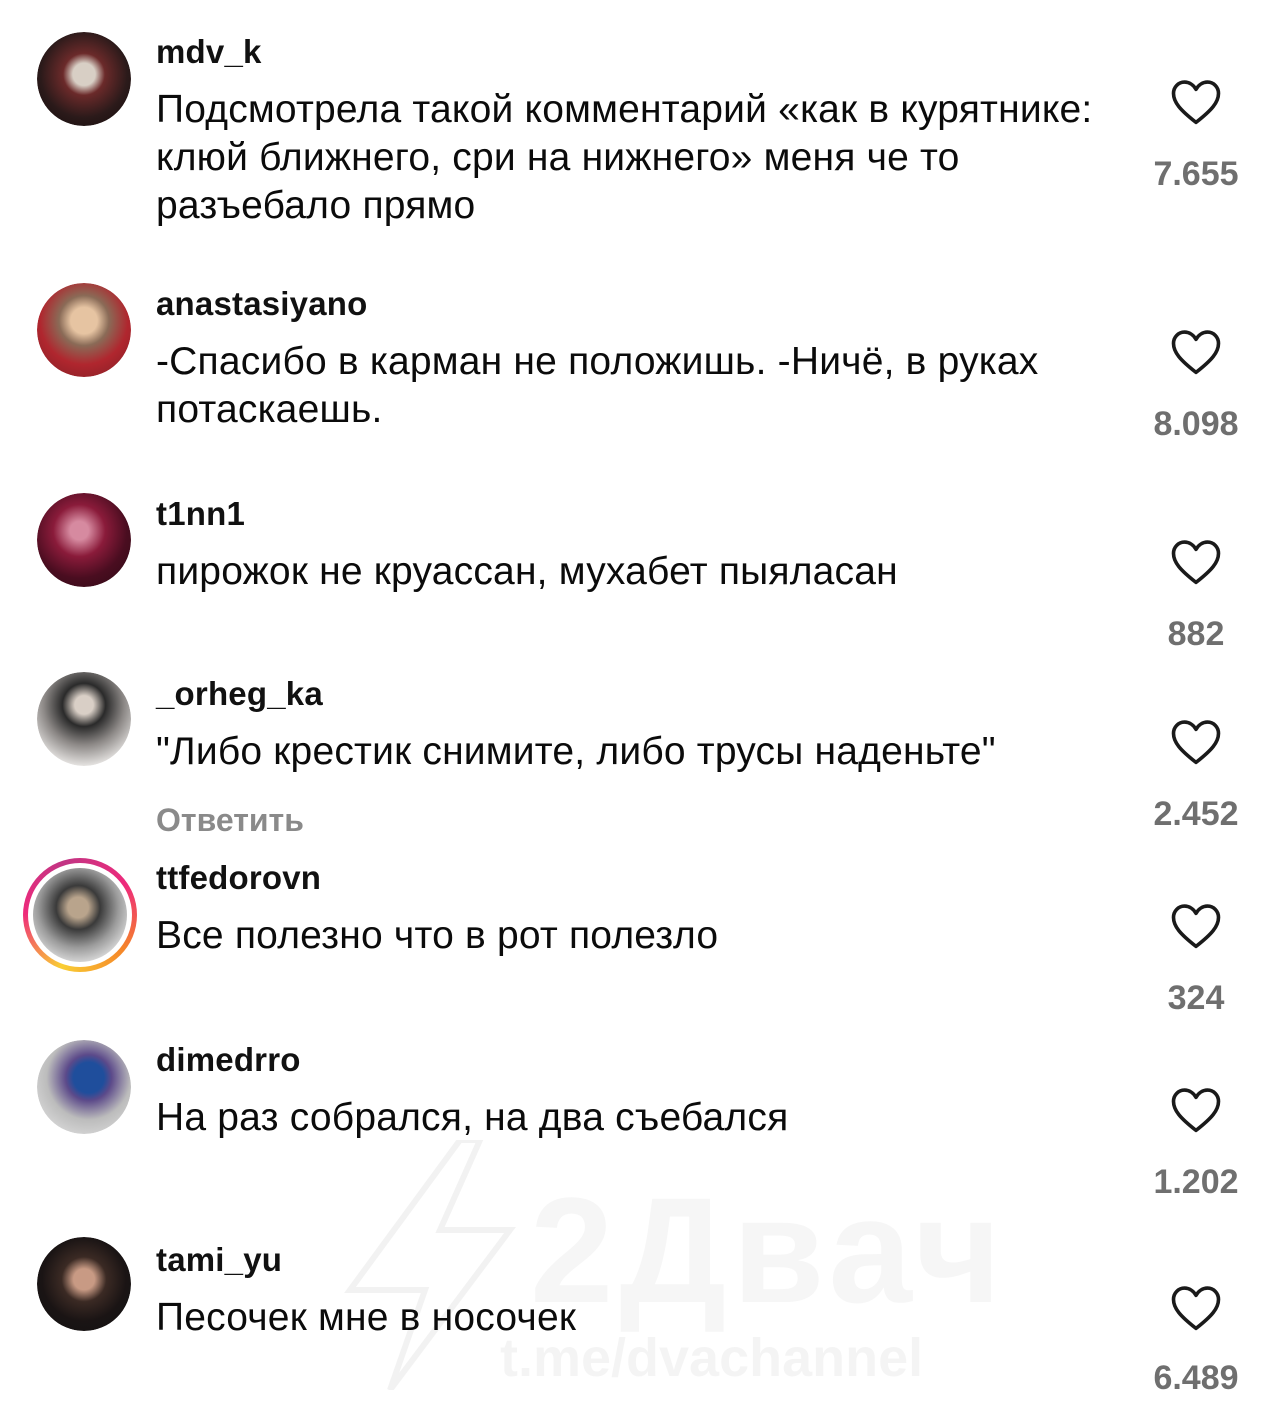 The width and height of the screenshot is (1280, 1402). Describe the element at coordinates (209, 52) in the screenshot. I see `comment-username: mdv_k` at that location.